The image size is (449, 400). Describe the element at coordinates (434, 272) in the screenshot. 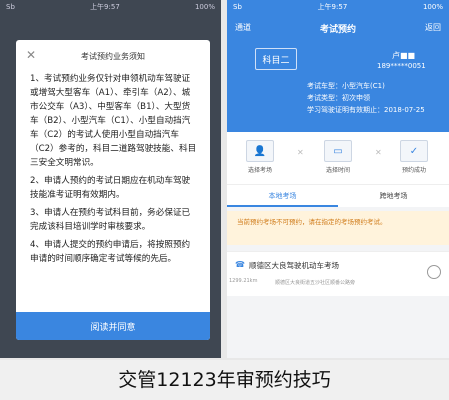

I see `site-radio` at that location.